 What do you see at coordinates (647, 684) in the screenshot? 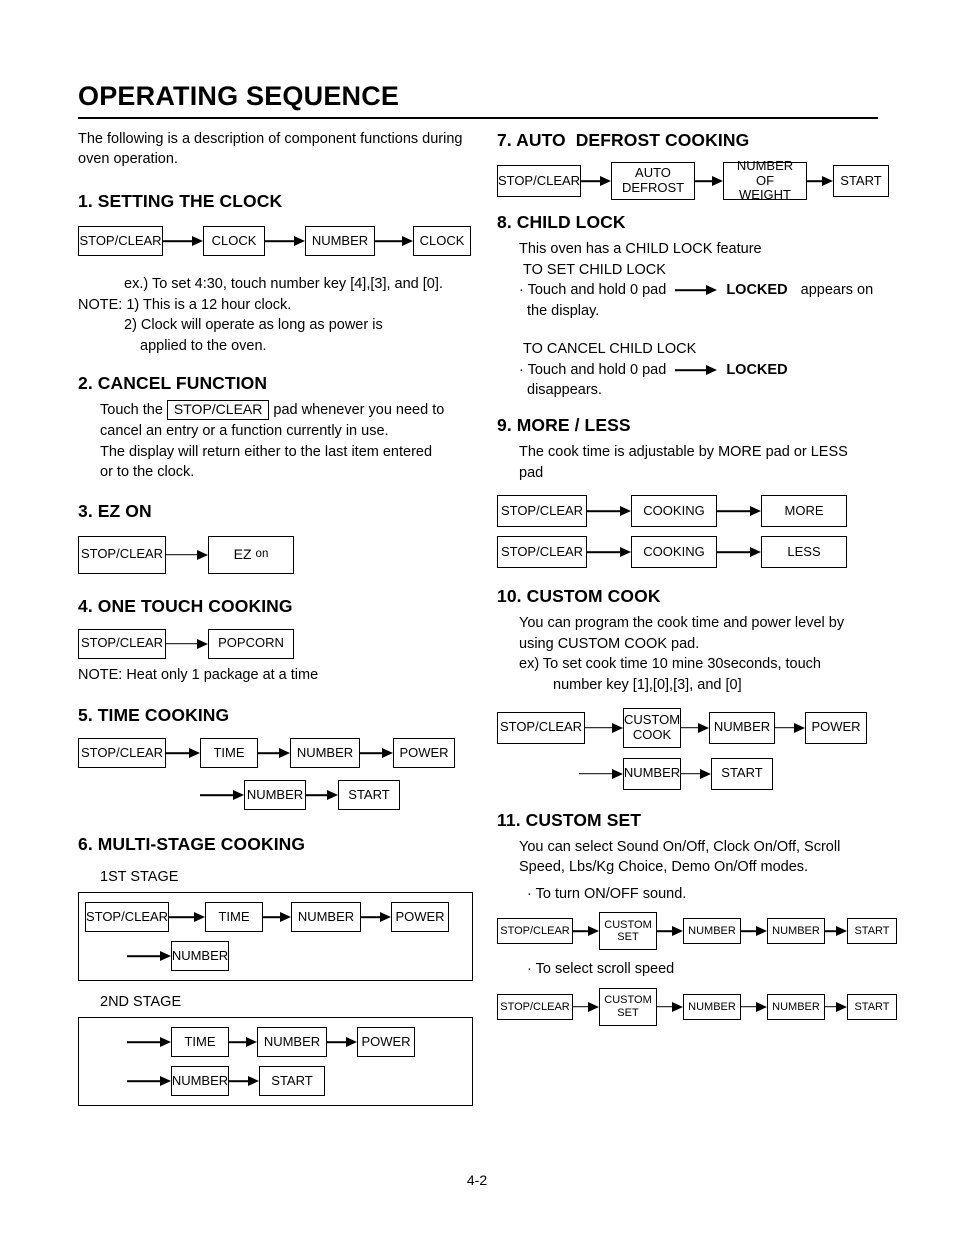
I see `custom-cook-desc-4: number key [1],[0],[3], and [0]` at bounding box center [647, 684].